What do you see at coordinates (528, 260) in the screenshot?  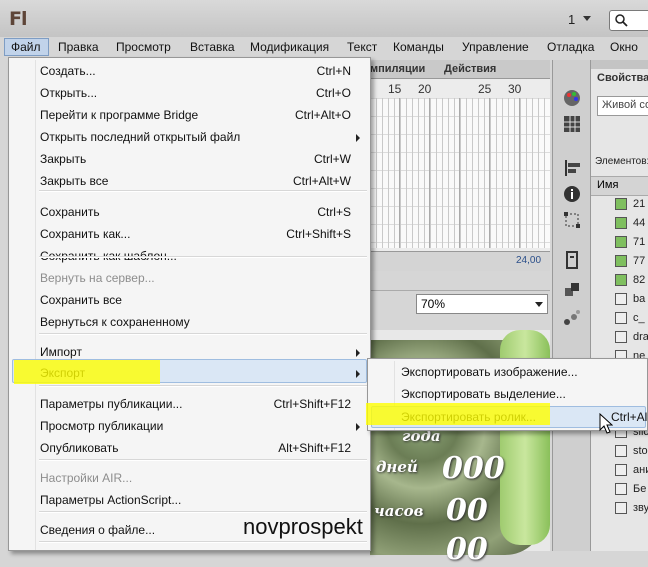 I see `fps-readout: 24,00` at bounding box center [528, 260].